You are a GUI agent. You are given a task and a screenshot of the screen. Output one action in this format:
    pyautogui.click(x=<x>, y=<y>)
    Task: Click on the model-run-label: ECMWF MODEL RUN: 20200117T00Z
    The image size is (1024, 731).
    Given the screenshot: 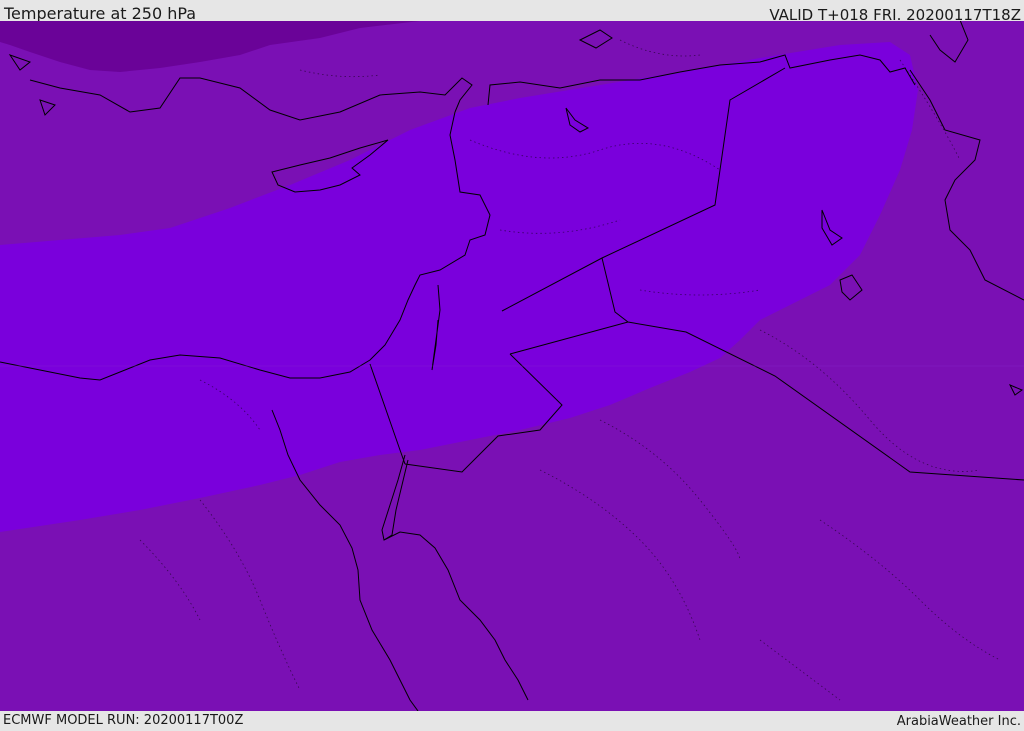 What is the action you would take?
    pyautogui.click(x=123, y=720)
    